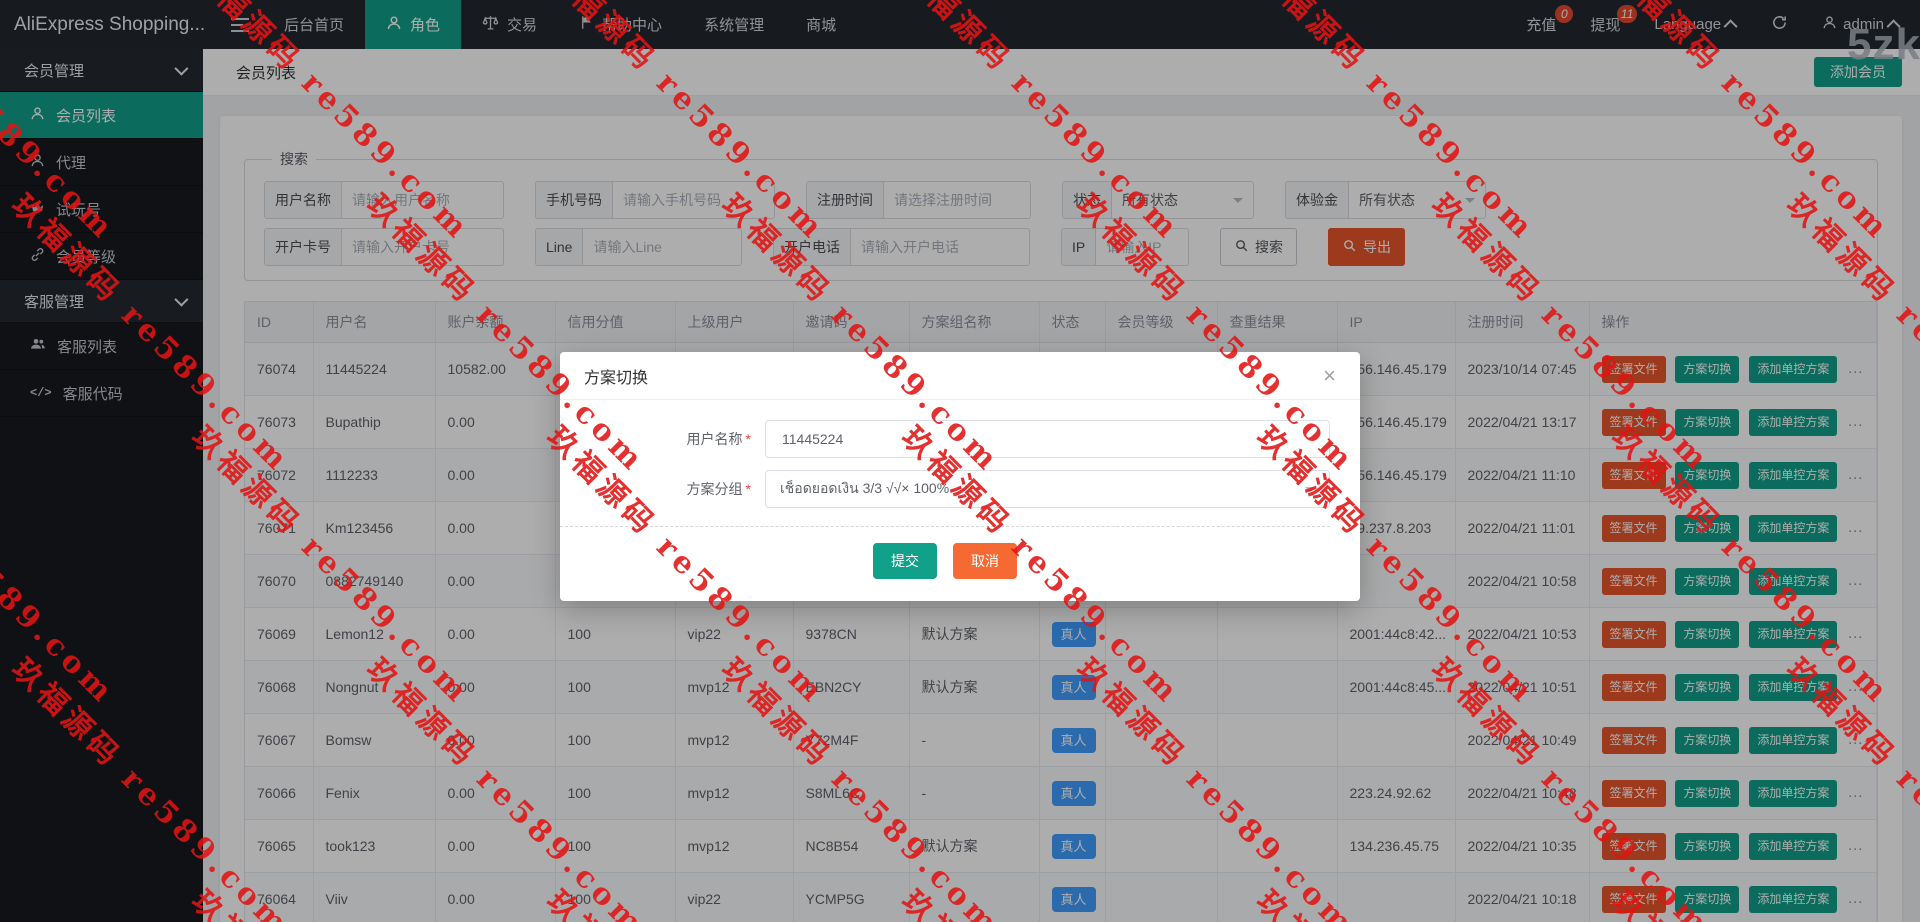  Describe the element at coordinates (1310, 491) in the screenshot. I see `caret-down-icon` at that location.